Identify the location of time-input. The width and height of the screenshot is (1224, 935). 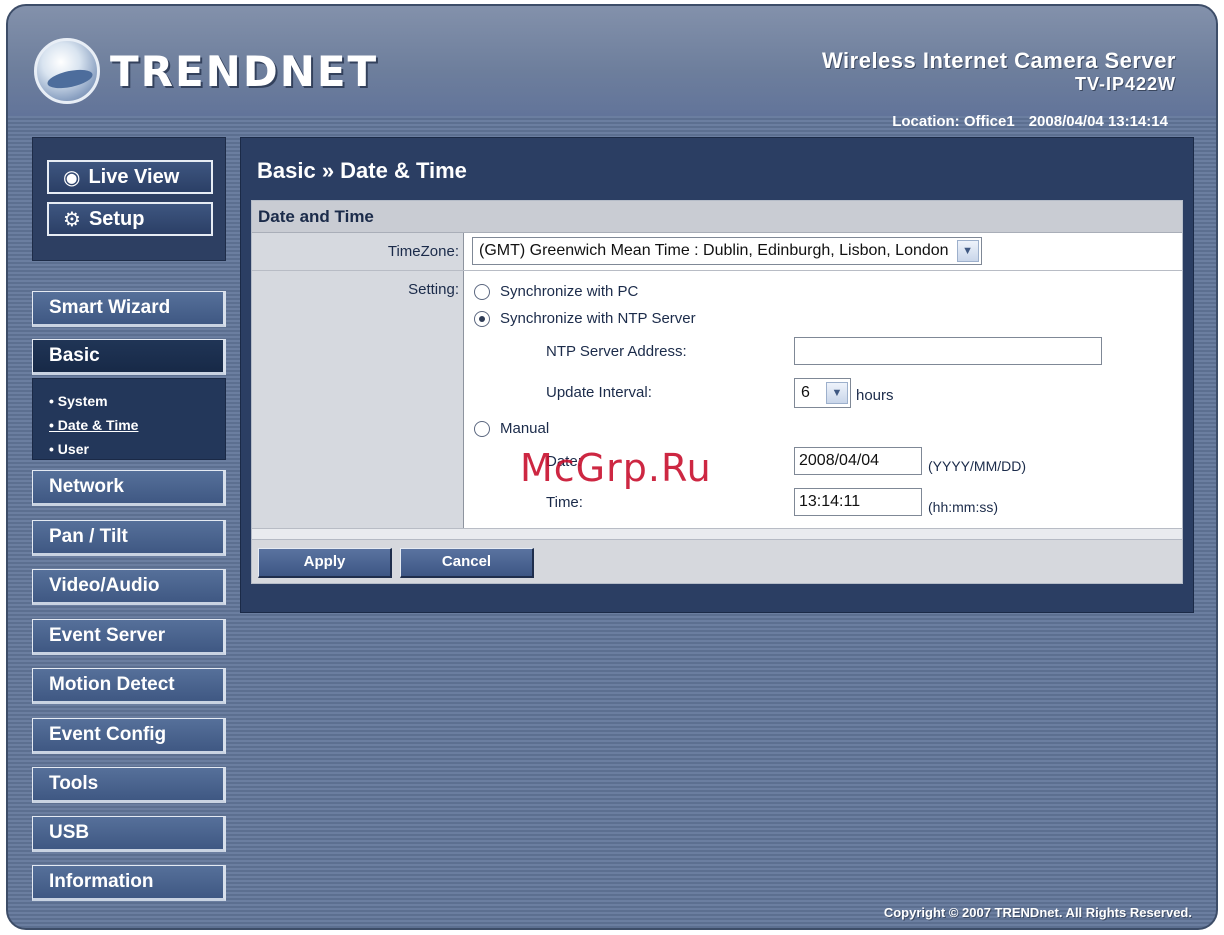
(858, 502).